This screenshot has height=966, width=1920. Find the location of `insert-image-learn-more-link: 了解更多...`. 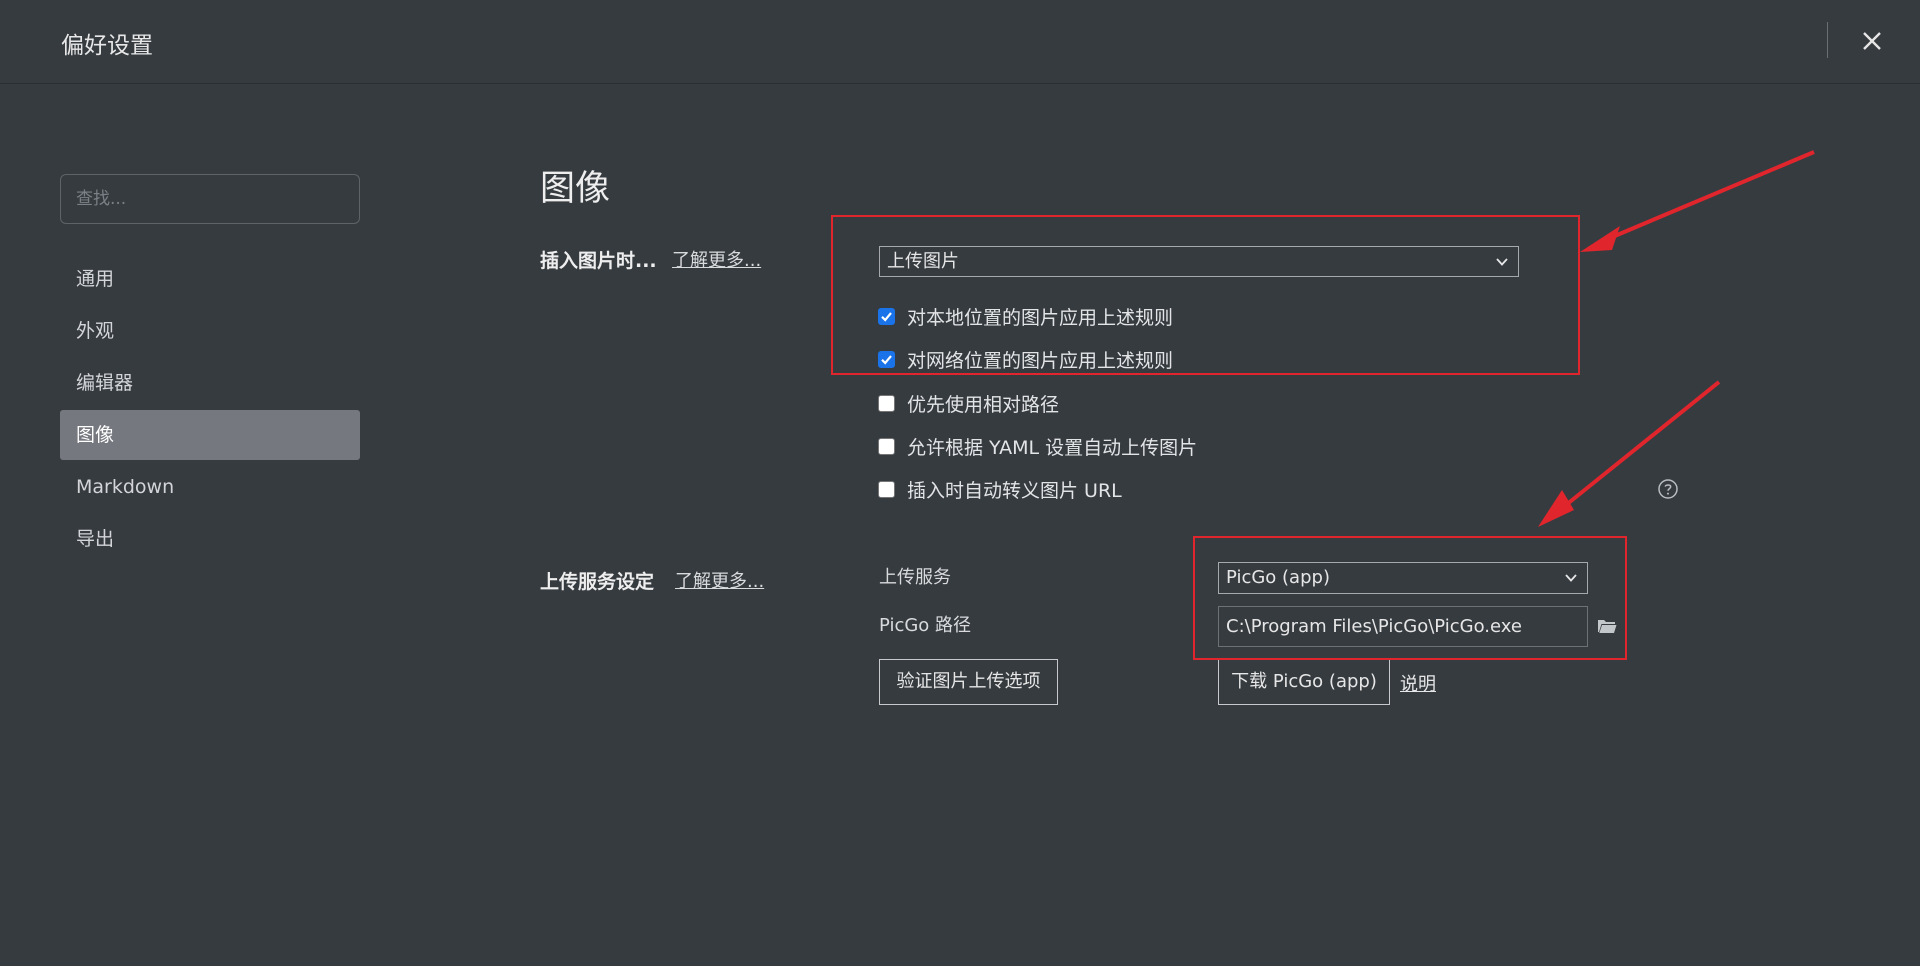

insert-image-learn-more-link: 了解更多... is located at coordinates (716, 259).